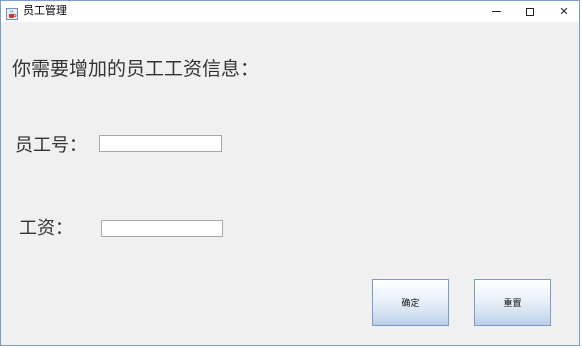  I want to click on salary-input, so click(162, 228).